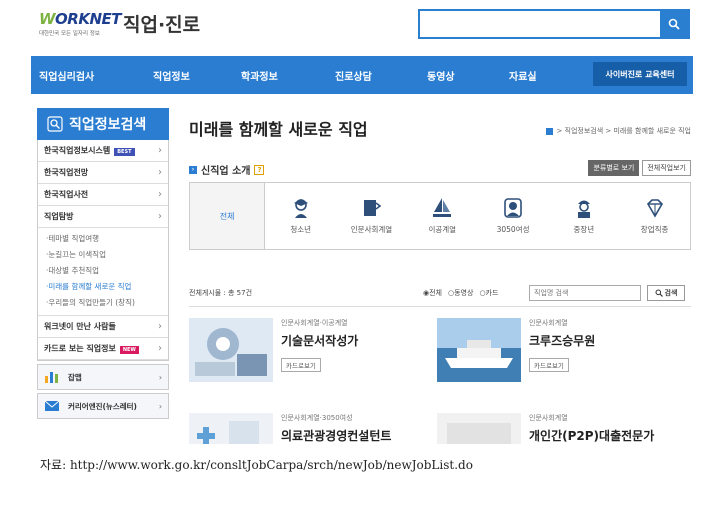  Describe the element at coordinates (103, 217) in the screenshot. I see `sidebar-item-job-explore: 직업탐방 ›` at that location.